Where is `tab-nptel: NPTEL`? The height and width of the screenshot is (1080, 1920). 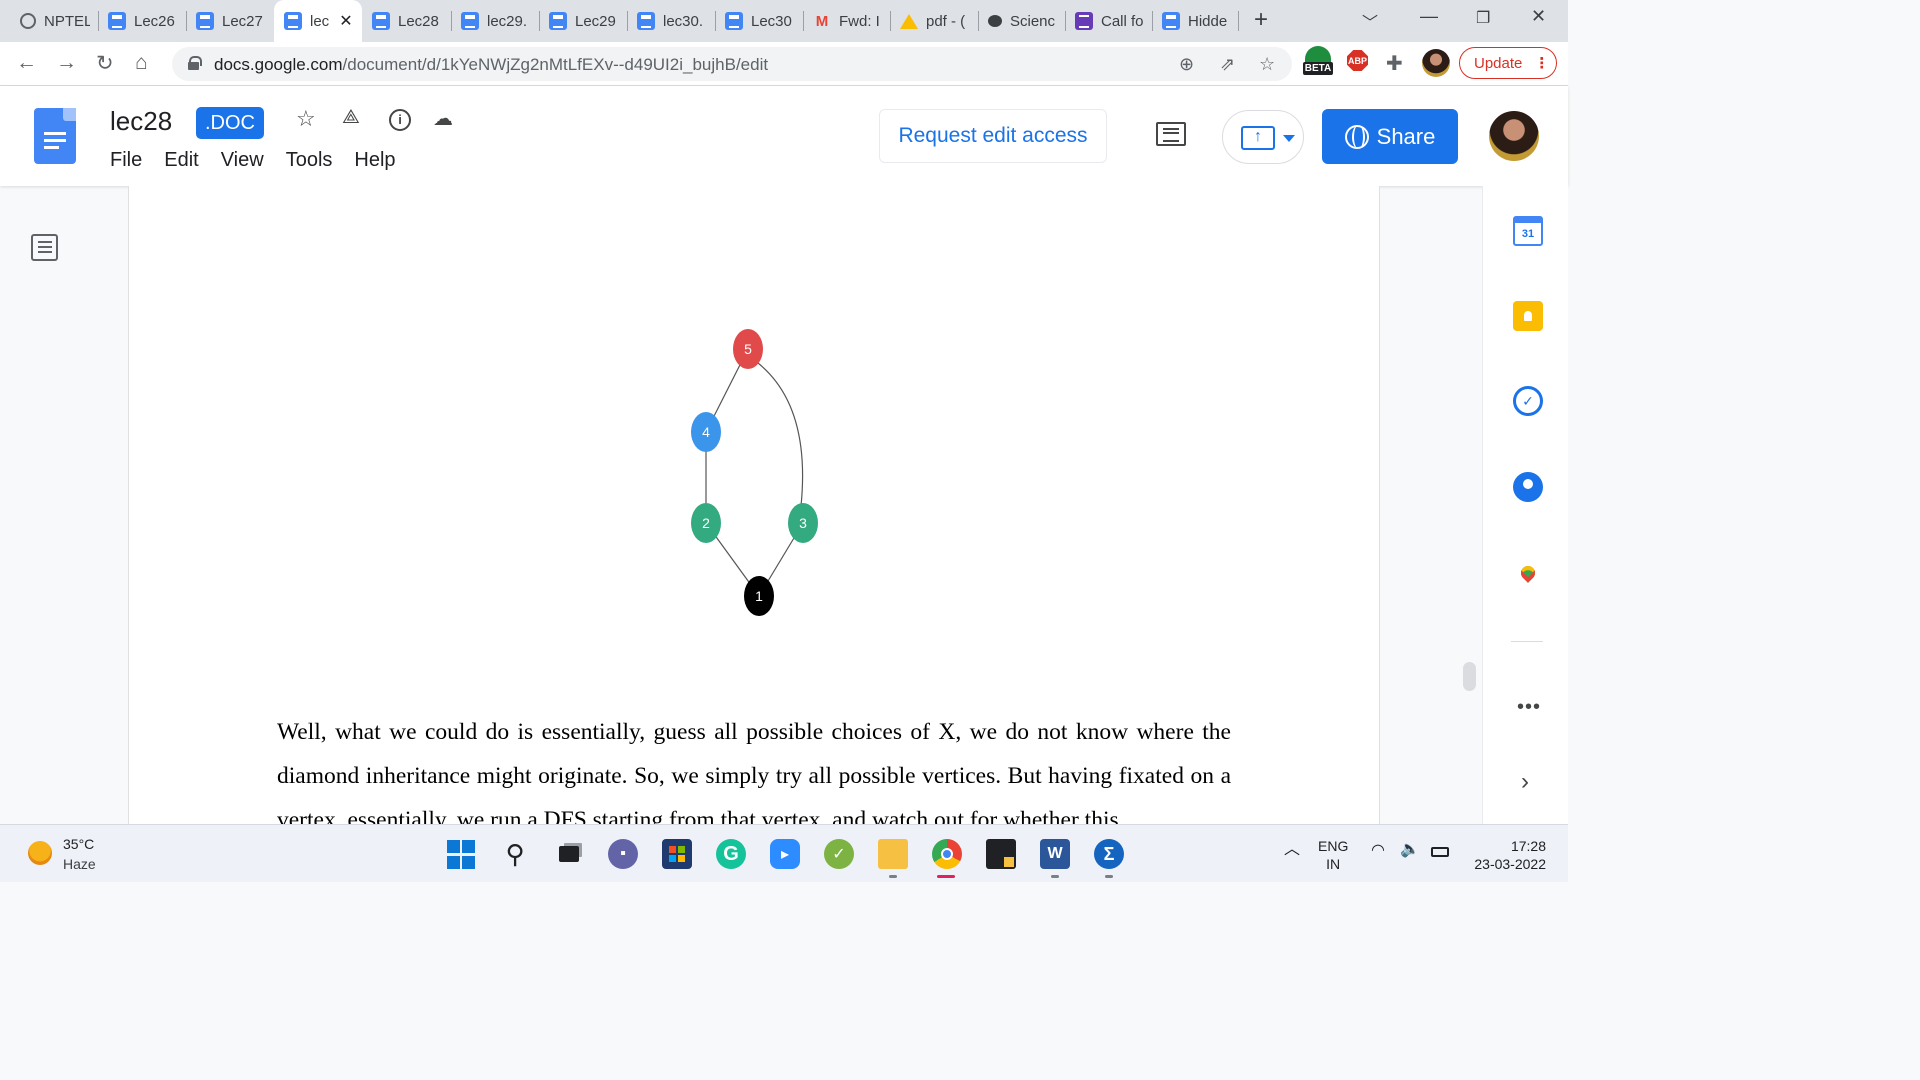
tab-nptel: NPTEL is located at coordinates (55, 21).